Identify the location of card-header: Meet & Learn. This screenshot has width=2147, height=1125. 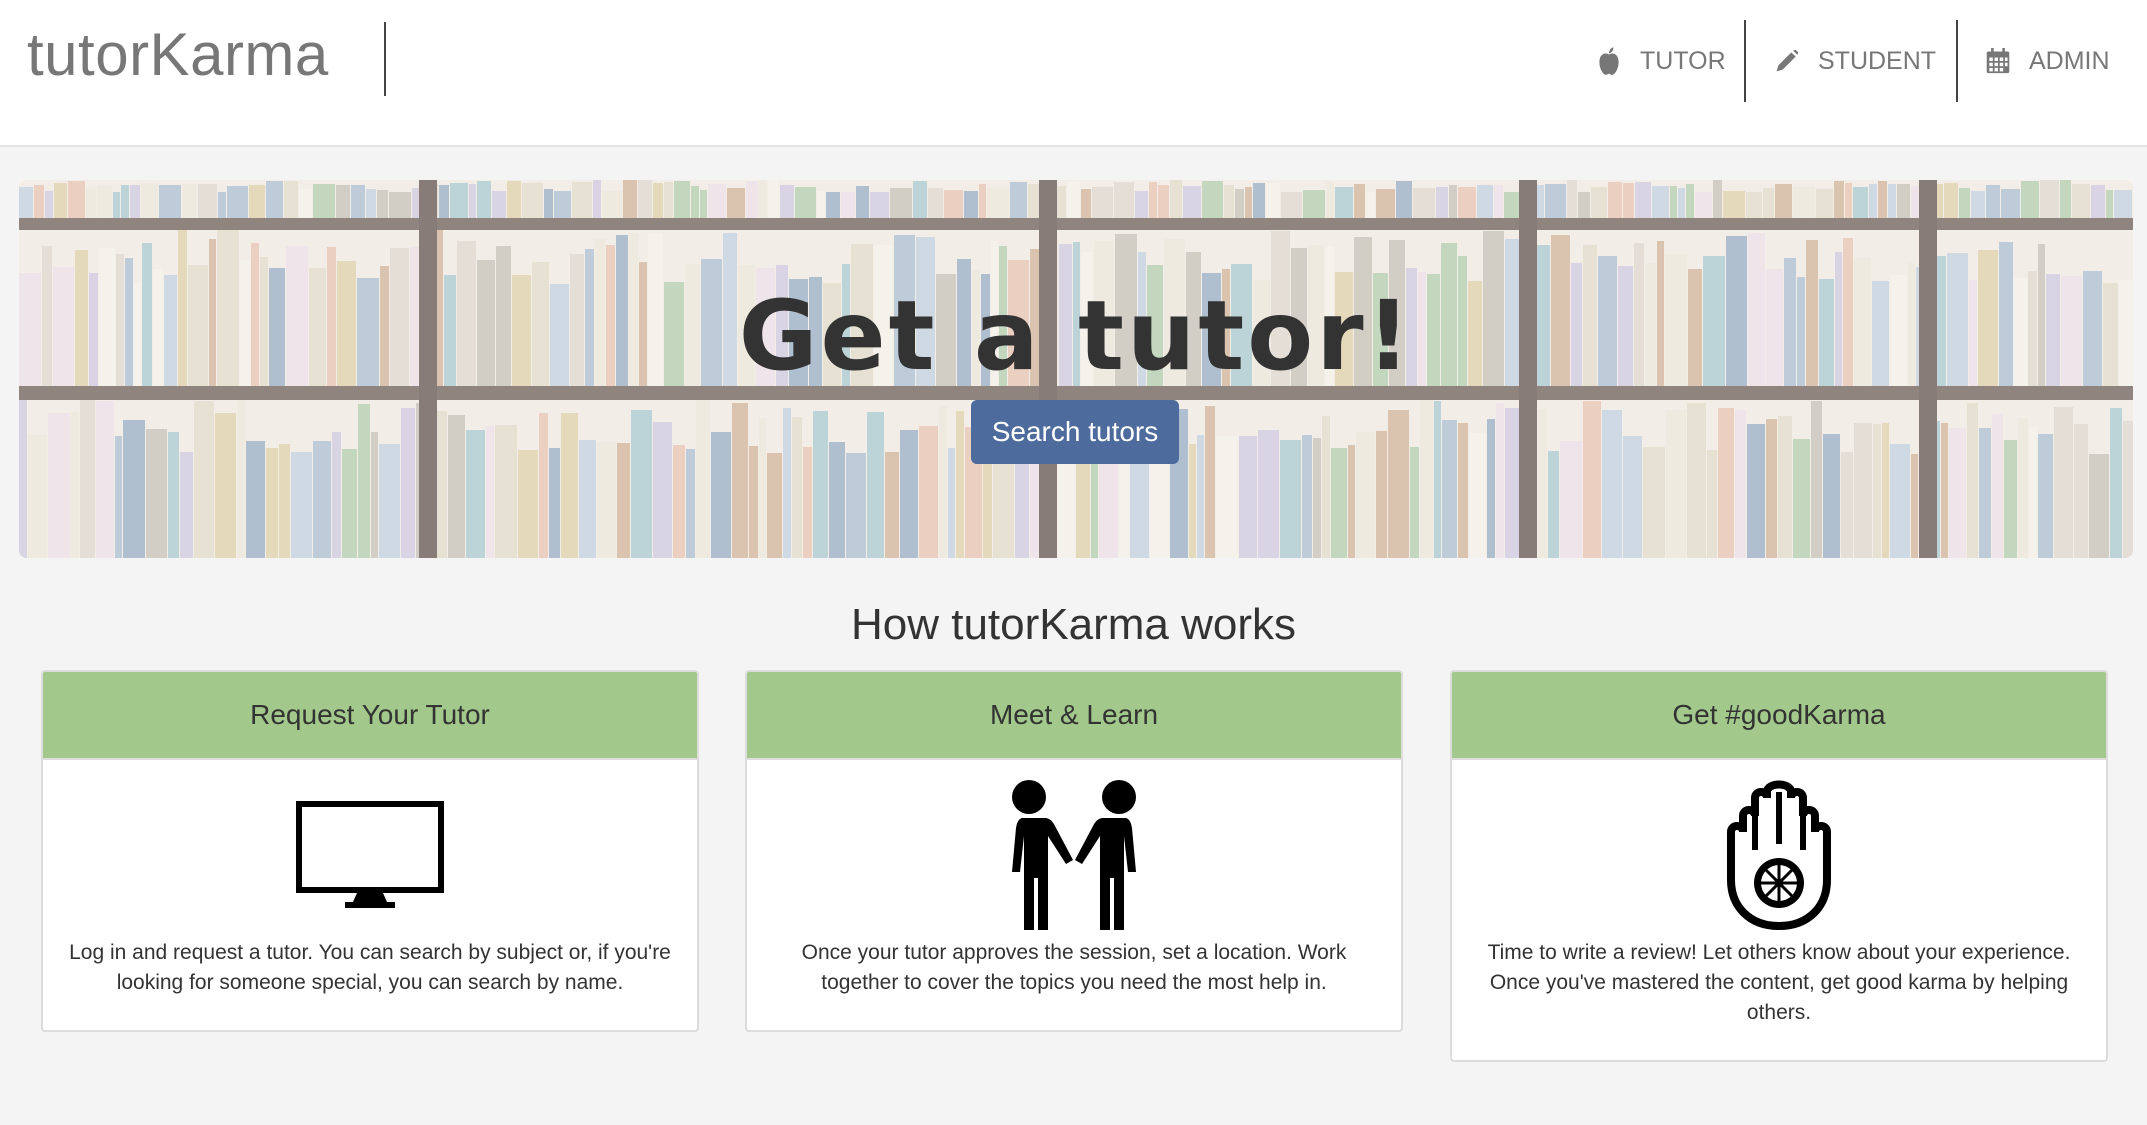
(1074, 716).